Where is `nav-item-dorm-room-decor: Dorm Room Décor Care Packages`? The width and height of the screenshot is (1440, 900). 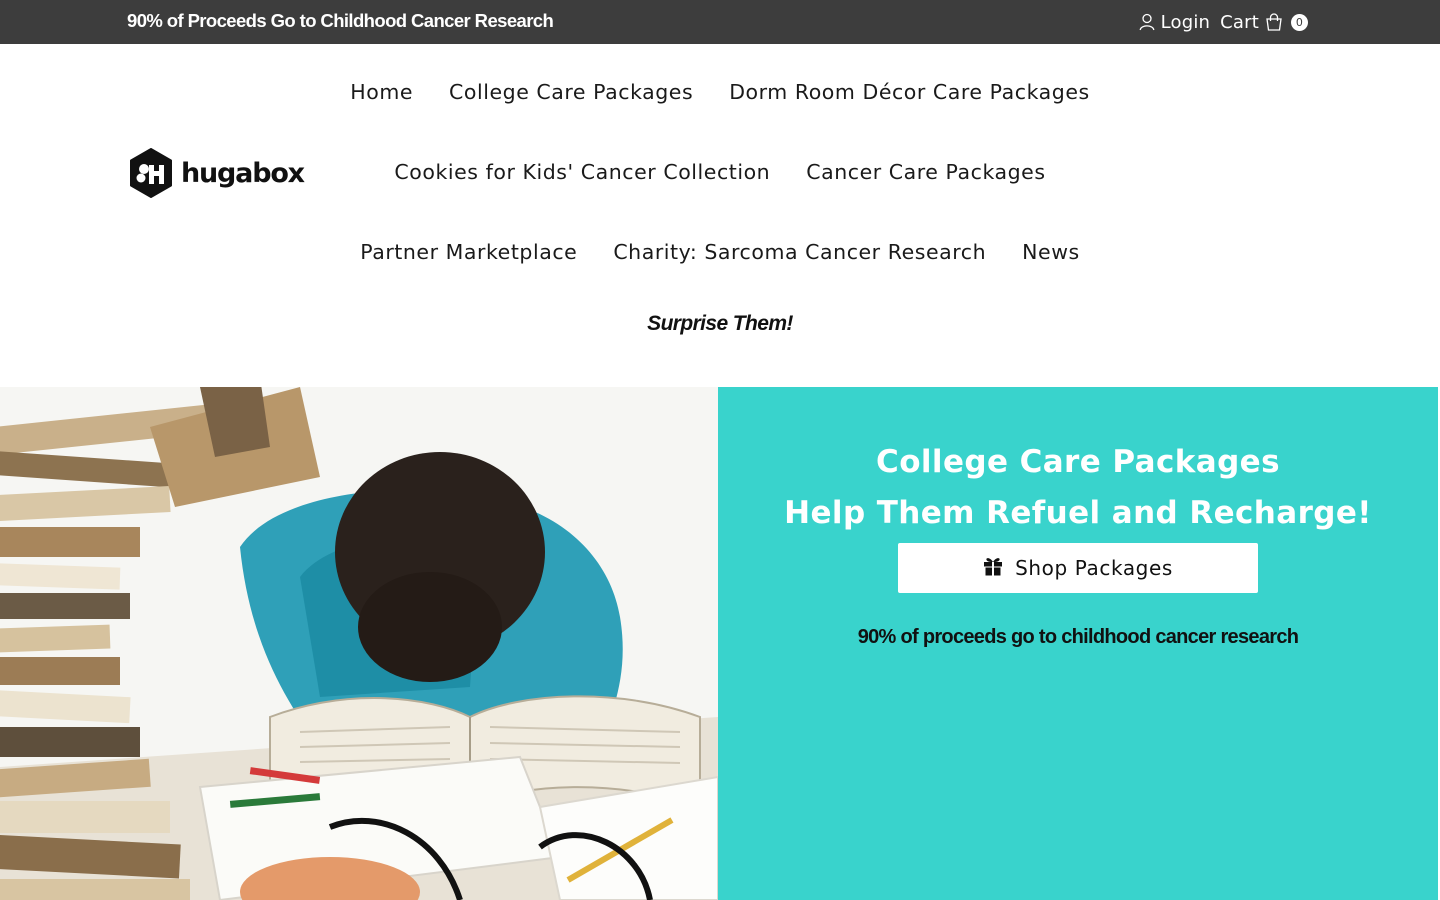
nav-item-dorm-room-decor: Dorm Room Décor Care Packages is located at coordinates (909, 92).